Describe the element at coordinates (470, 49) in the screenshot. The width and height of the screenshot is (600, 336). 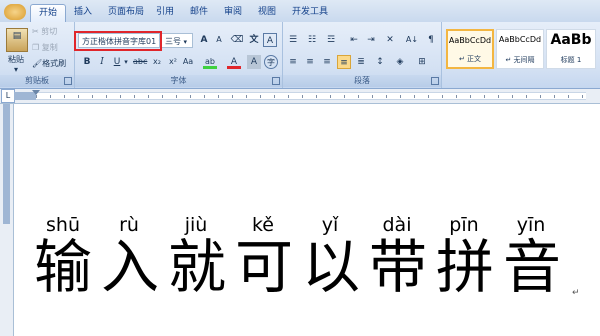
I see `style-normal: AaBbCcDd ↵ 正文` at that location.